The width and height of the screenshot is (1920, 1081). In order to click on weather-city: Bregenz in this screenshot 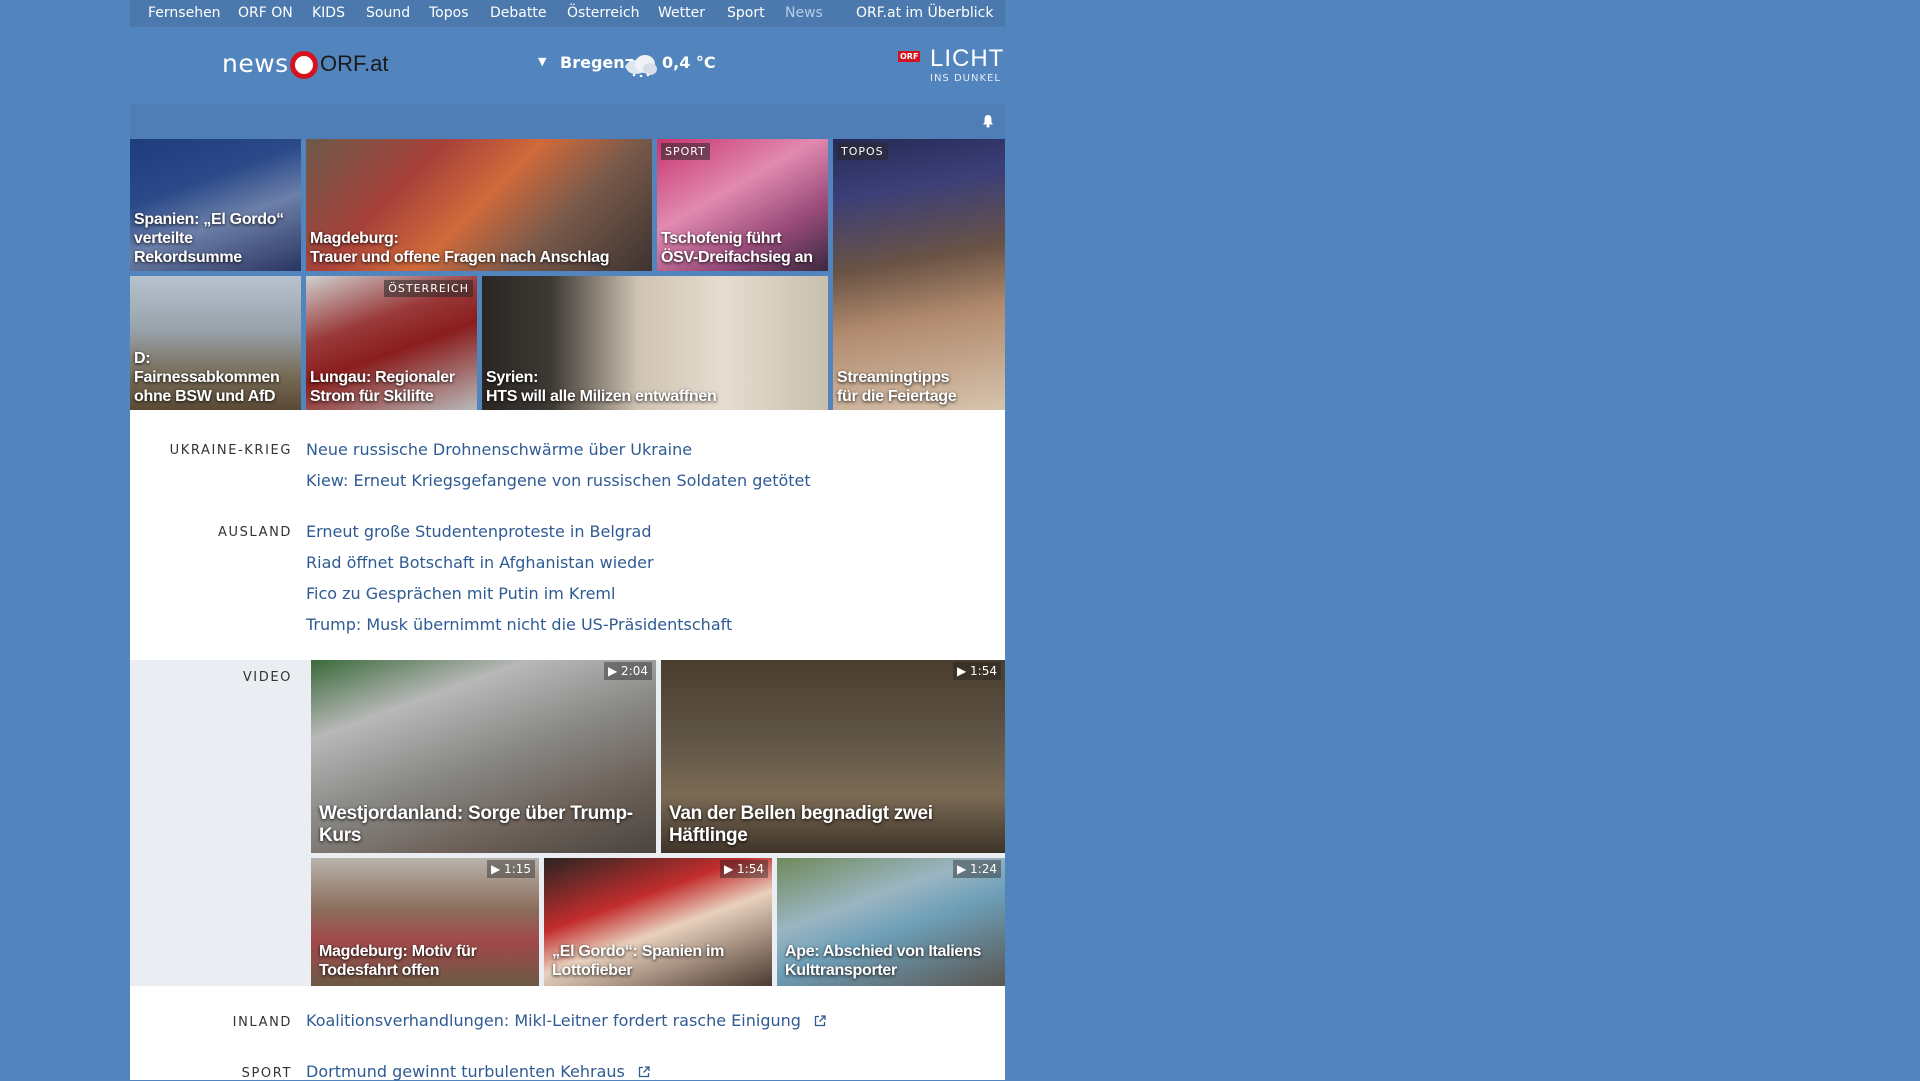, I will do `click(597, 62)`.